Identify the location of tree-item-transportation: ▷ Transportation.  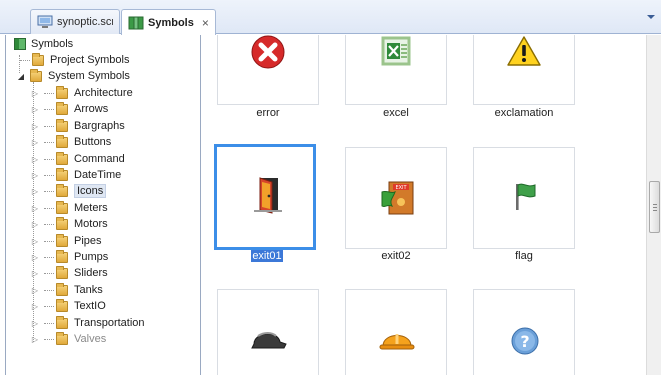
(87, 323).